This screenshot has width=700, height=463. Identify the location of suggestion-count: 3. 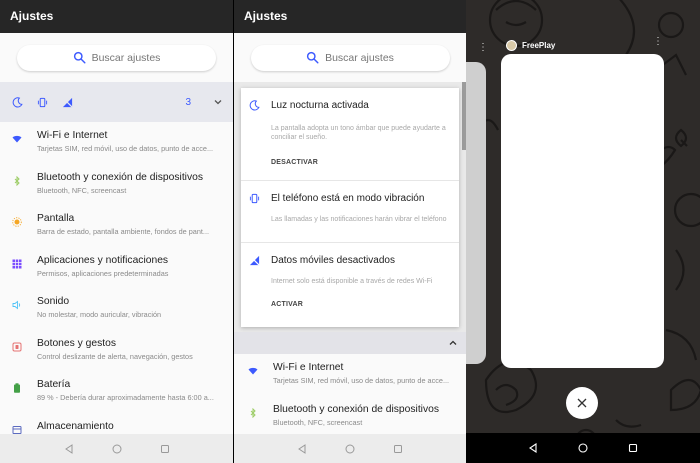
(188, 102).